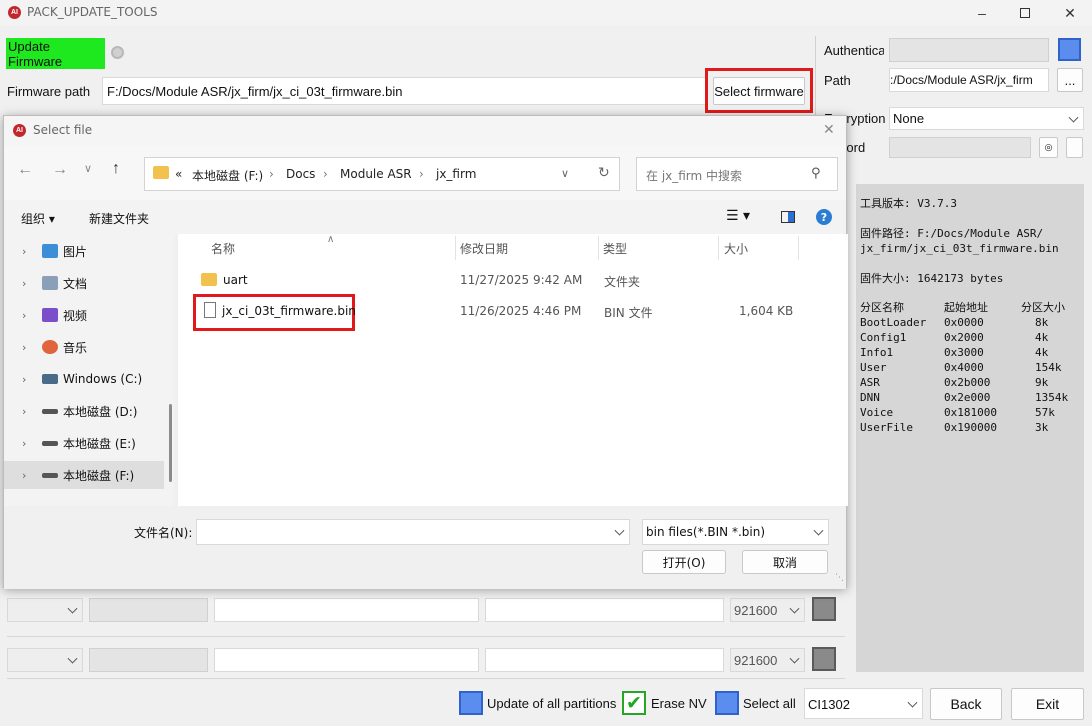 The image size is (1092, 726). Describe the element at coordinates (735, 532) in the screenshot. I see `file-type-filter: bin files(*.BIN *.bin)` at that location.